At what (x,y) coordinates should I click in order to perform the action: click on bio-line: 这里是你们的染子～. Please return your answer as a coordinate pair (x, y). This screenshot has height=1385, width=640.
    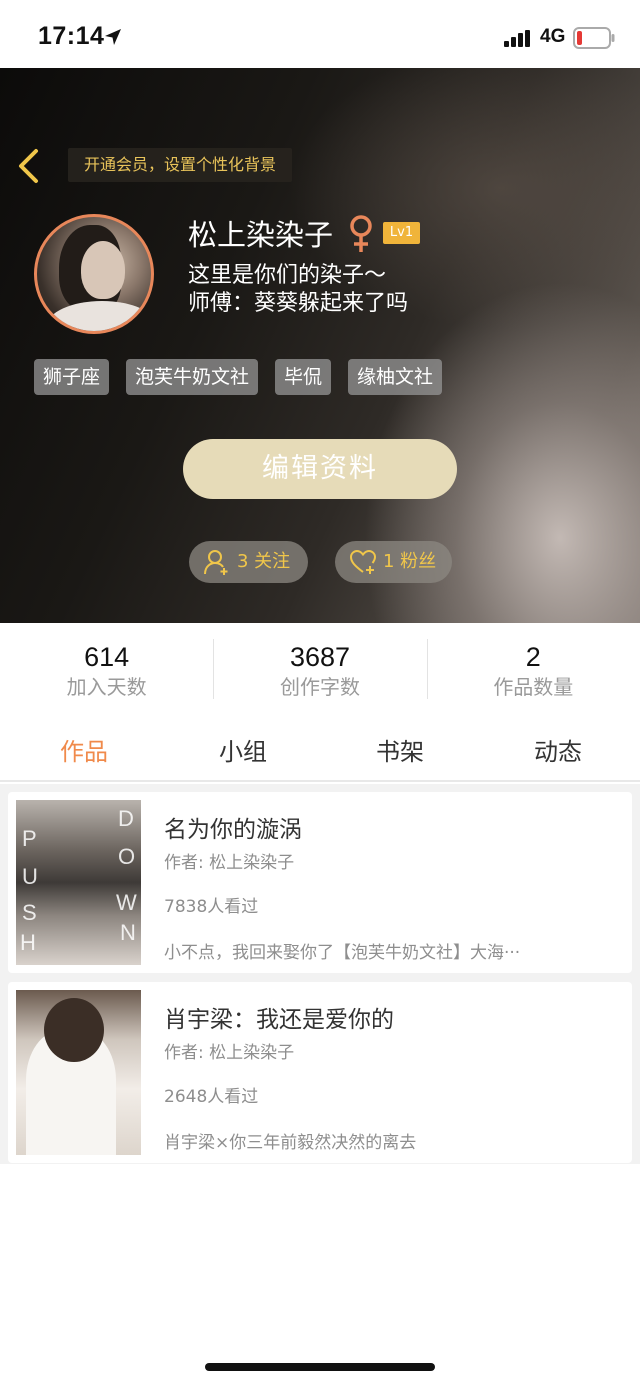
    Looking at the image, I should click on (287, 275).